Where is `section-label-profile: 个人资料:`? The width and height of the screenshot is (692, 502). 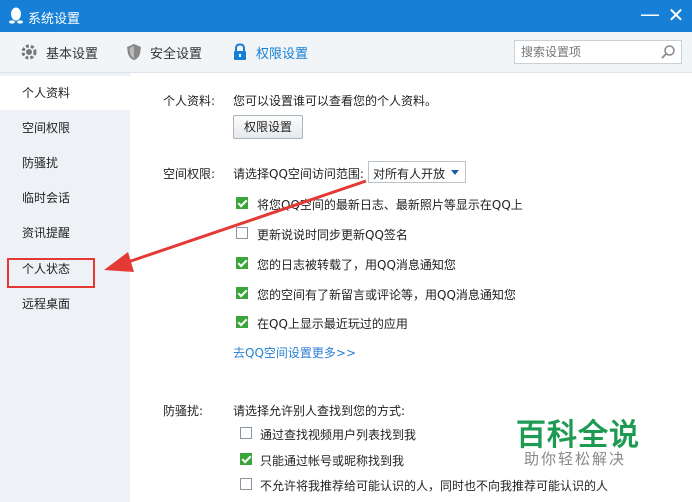
section-label-profile: 个人资料: is located at coordinates (189, 101).